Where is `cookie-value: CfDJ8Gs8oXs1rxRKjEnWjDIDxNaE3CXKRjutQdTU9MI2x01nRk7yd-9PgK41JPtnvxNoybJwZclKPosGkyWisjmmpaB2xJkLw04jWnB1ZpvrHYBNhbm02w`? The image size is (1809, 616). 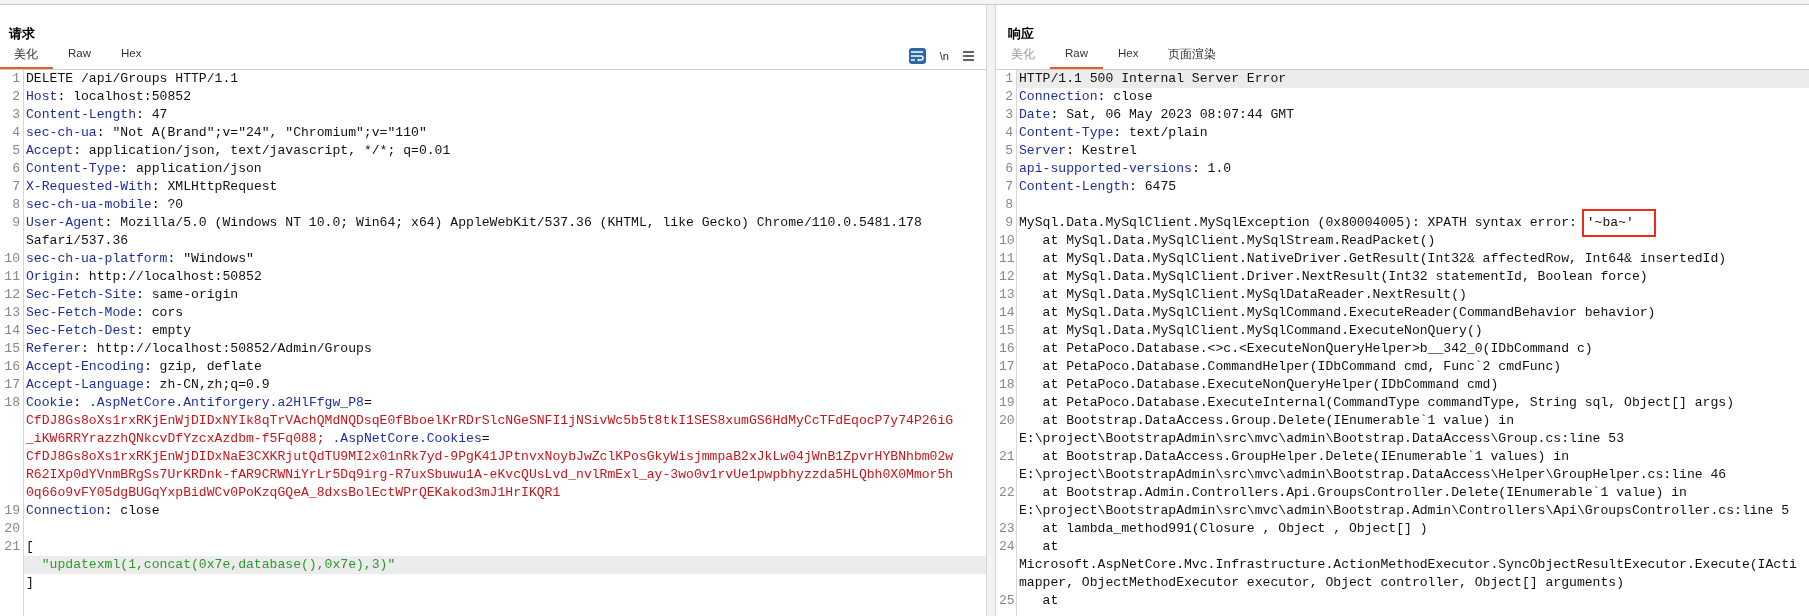 cookie-value: CfDJ8Gs8oXs1rxRKjEnWjDIDxNaE3CXKRjutQdTU9MI2x01nRk7yd-9PgK41JPtnvxNoybJwZclKPosGkyWisjmmpaB2xJkLw04jWnB1ZpvrHYBNhbm02w is located at coordinates (490, 456).